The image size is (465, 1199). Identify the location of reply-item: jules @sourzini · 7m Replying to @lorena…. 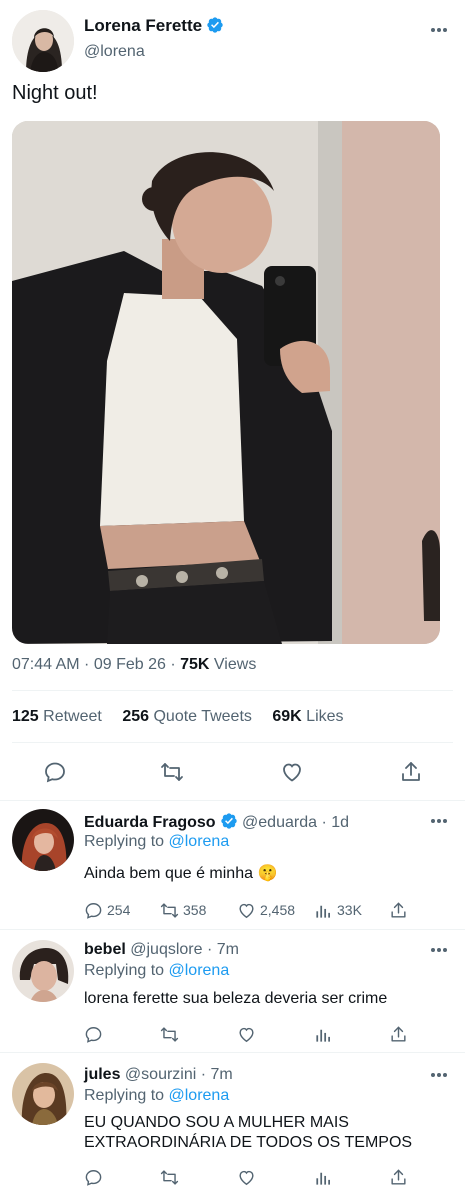
(232, 1126).